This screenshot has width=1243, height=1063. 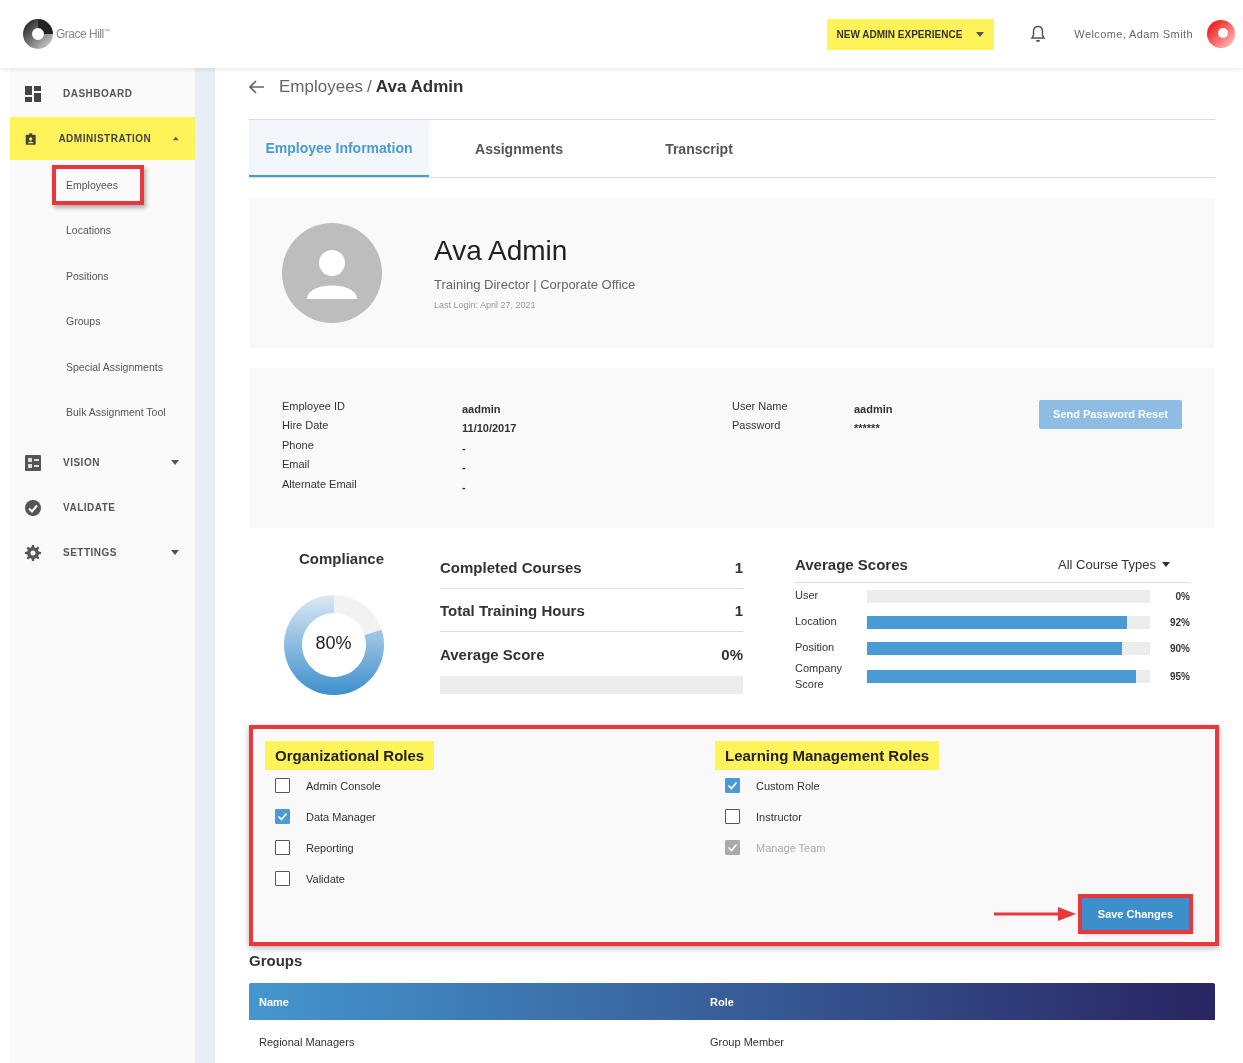 What do you see at coordinates (122, 412) in the screenshot?
I see `nav-subitem: Bulk Assignment Tool` at bounding box center [122, 412].